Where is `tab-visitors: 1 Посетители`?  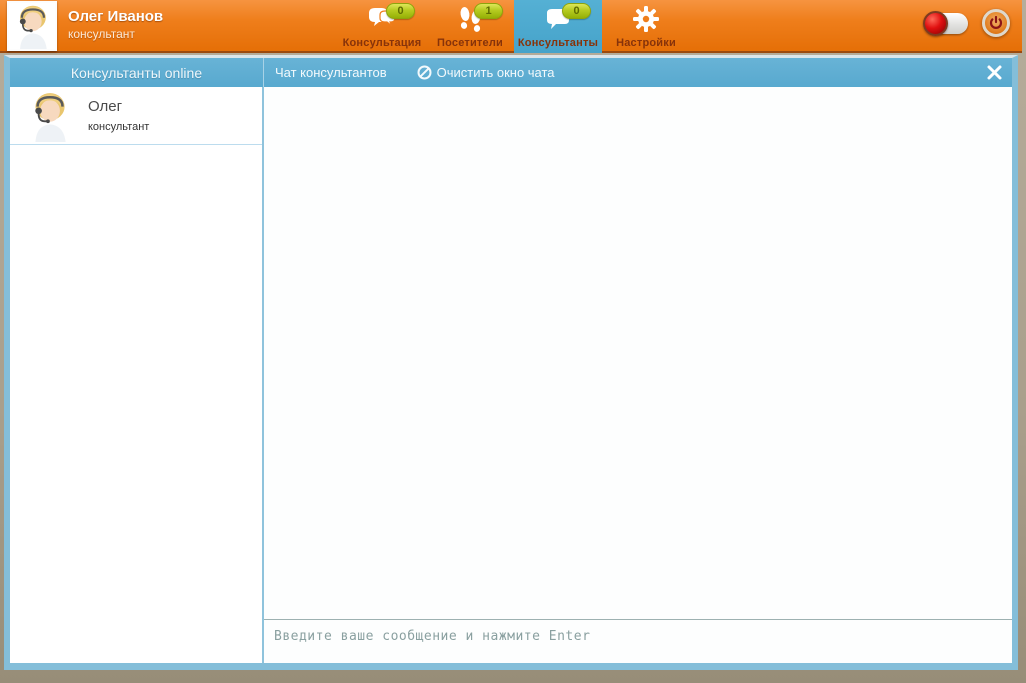 tab-visitors: 1 Посетители is located at coordinates (470, 26).